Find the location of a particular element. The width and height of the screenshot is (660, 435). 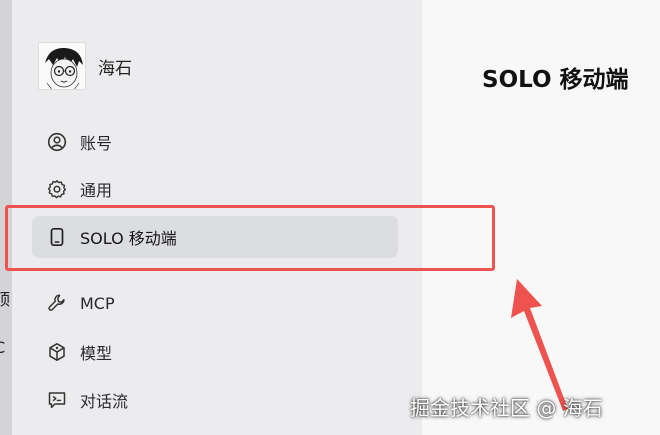

gear-icon is located at coordinates (57, 189).